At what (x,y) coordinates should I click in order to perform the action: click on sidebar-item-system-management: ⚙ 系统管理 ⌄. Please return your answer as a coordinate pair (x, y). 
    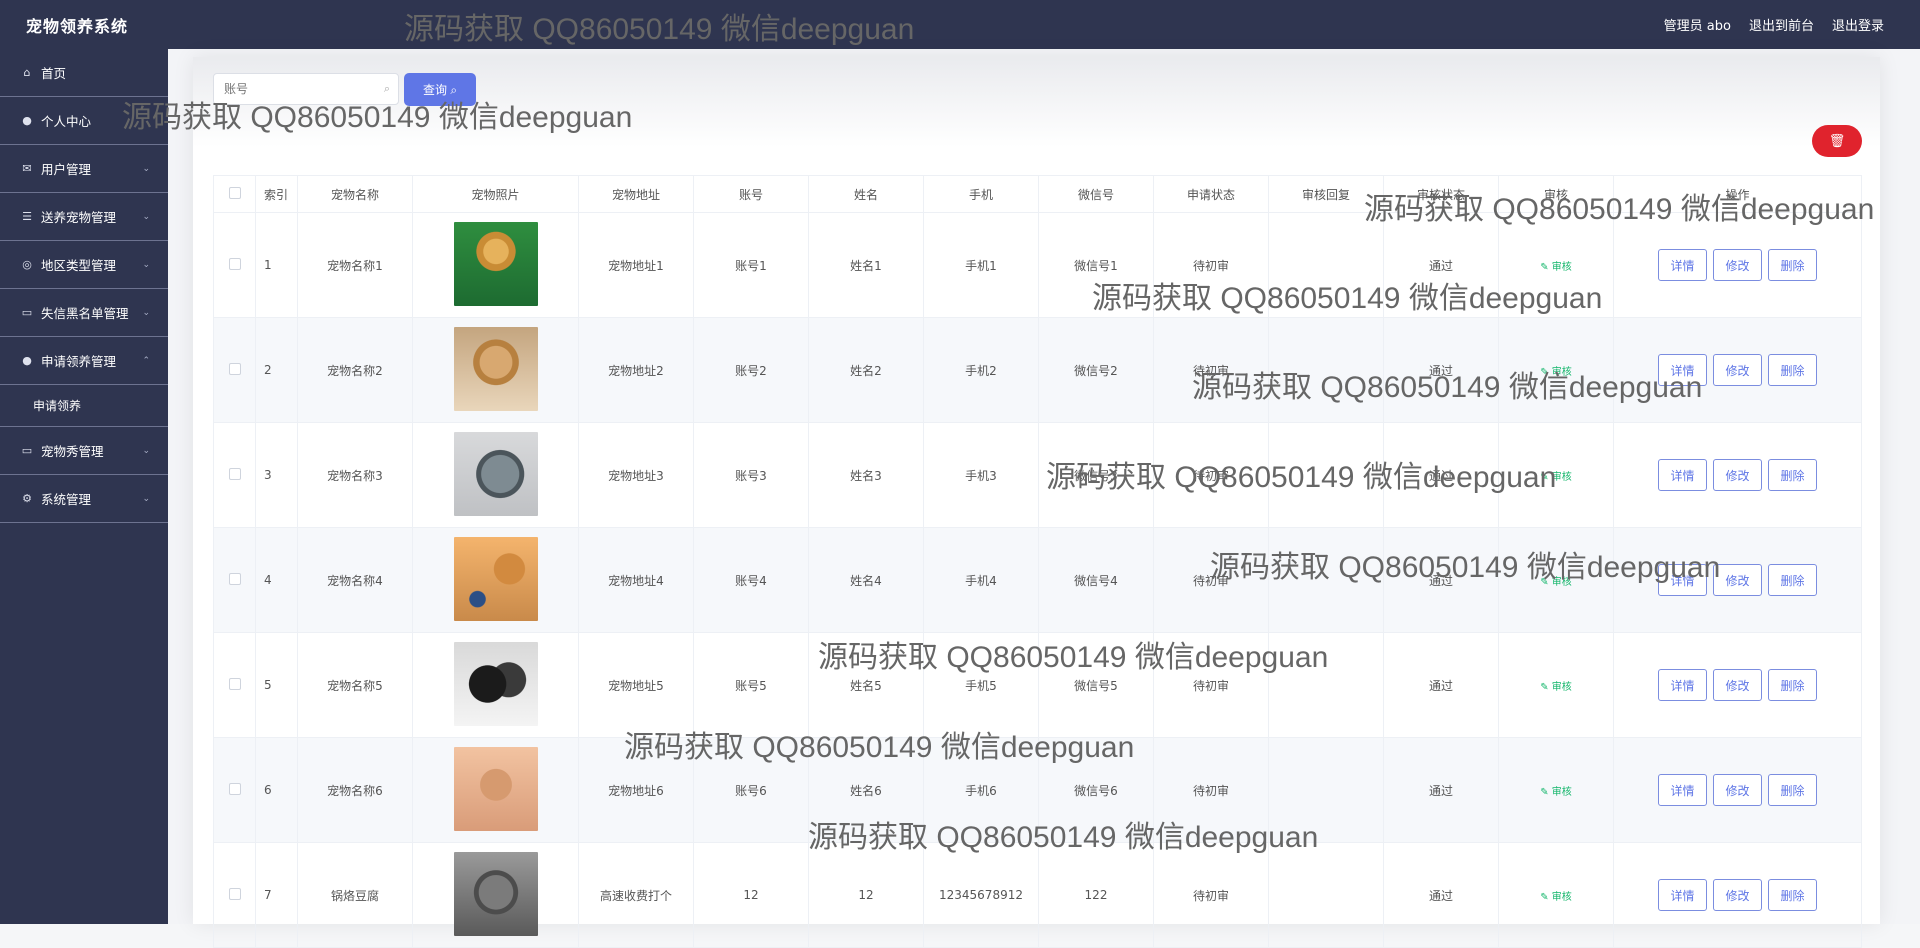
    Looking at the image, I should click on (84, 499).